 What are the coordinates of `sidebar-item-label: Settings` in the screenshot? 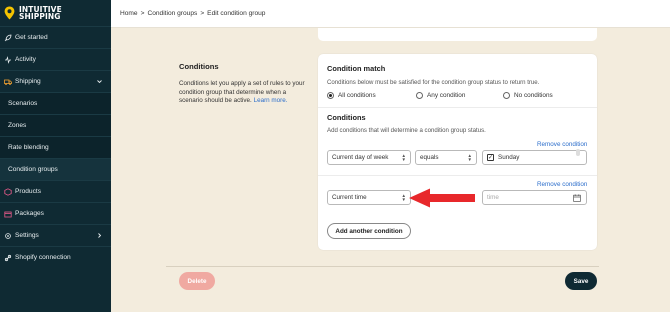 It's located at (27, 235).